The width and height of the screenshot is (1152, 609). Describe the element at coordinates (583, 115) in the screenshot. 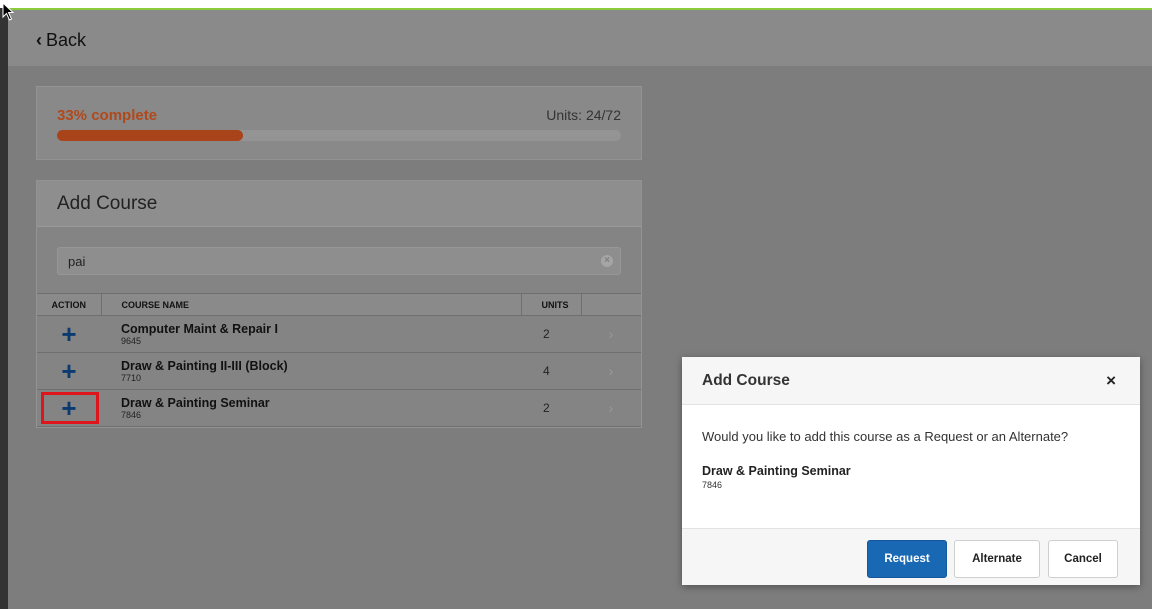

I see `units-label: Units: 24/72` at that location.